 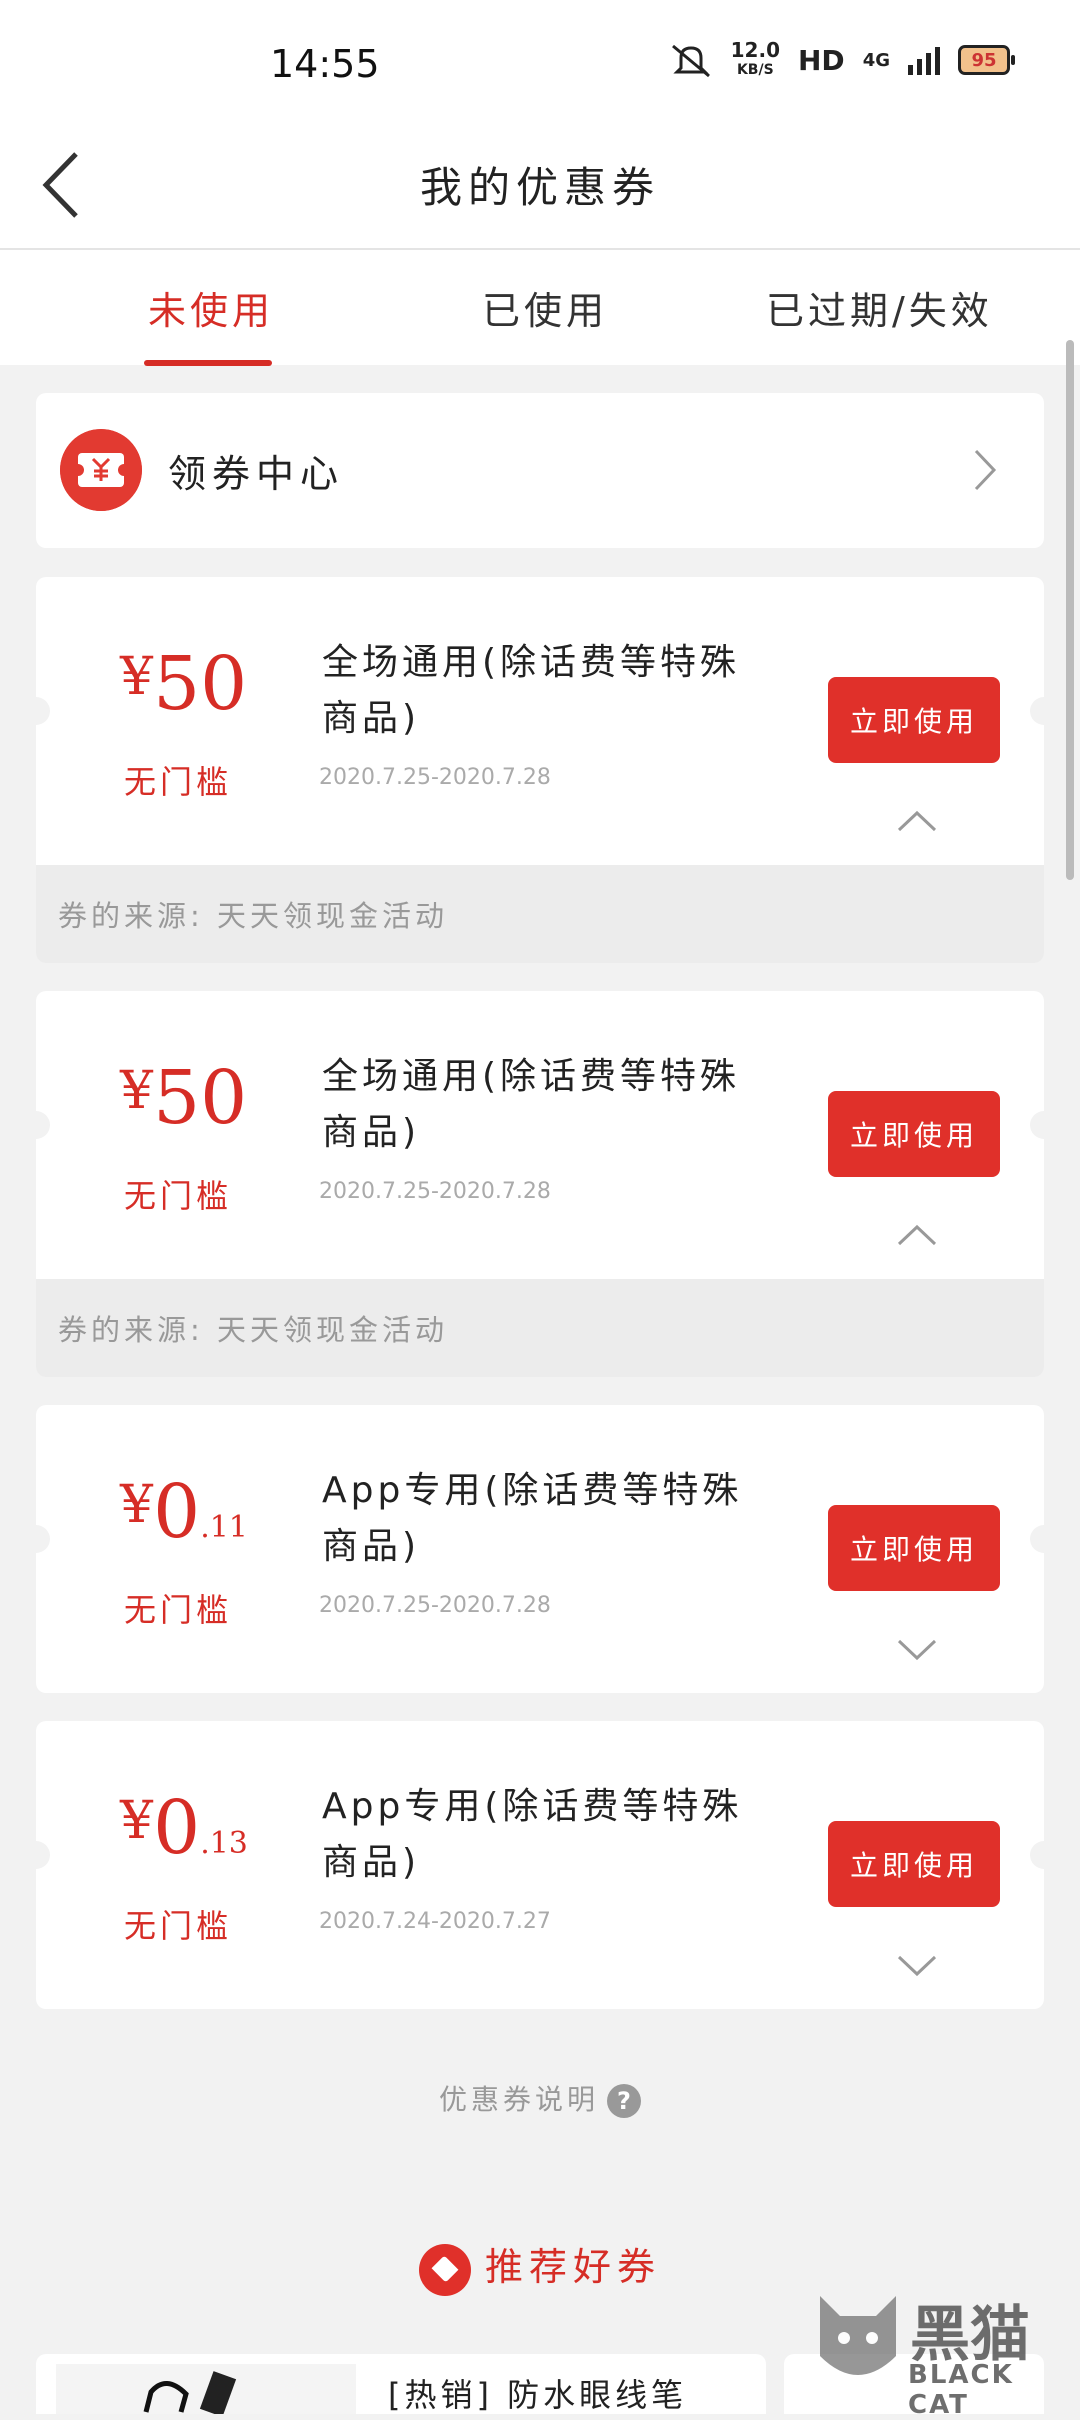 What do you see at coordinates (540, 60) in the screenshot?
I see `status-bar: 14:55 12.0 KB/S HD 4G 95` at bounding box center [540, 60].